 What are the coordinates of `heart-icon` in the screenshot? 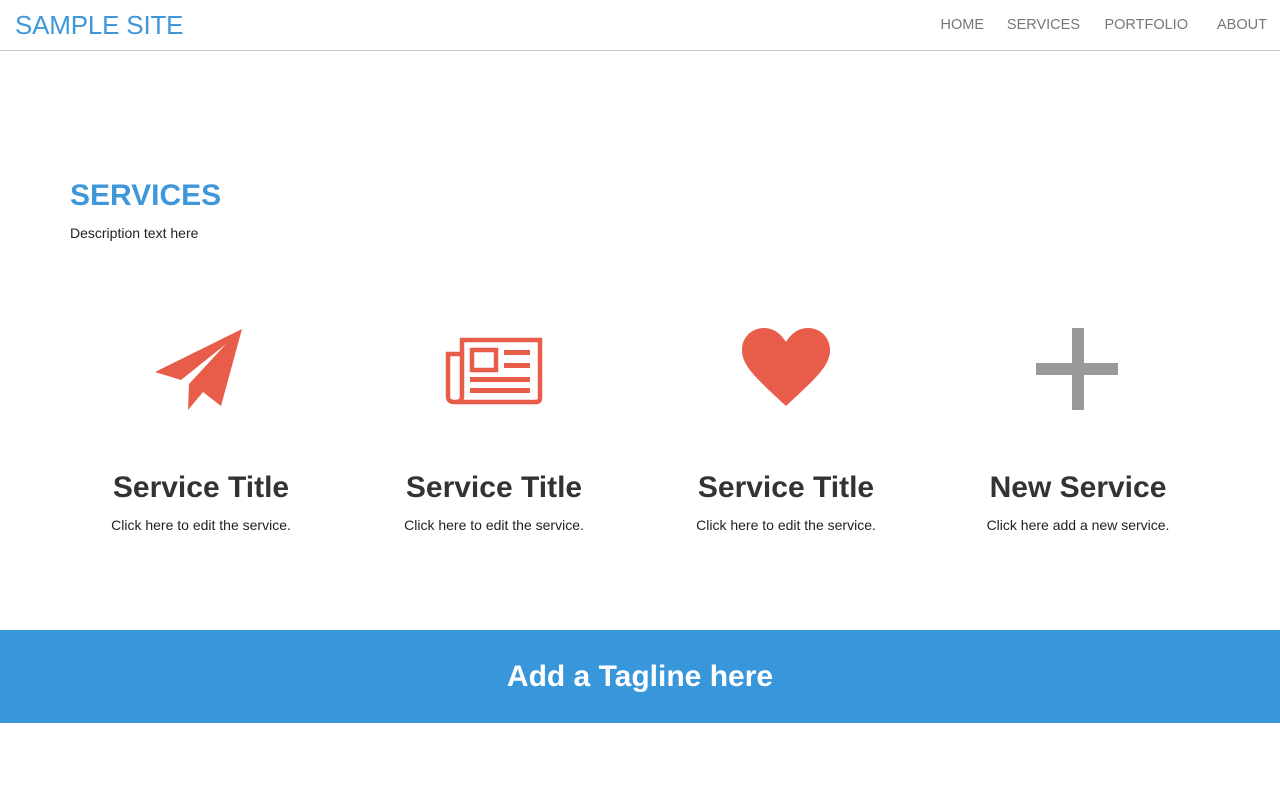 It's located at (786, 367).